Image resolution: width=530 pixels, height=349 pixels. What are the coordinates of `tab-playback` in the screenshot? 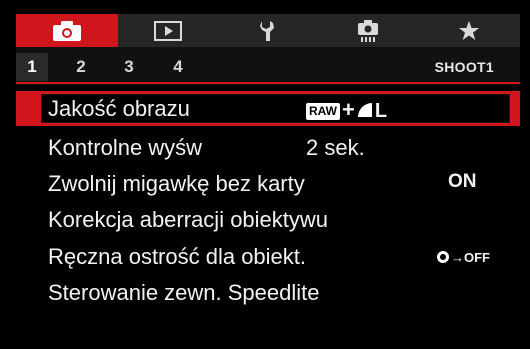 It's located at (168, 30).